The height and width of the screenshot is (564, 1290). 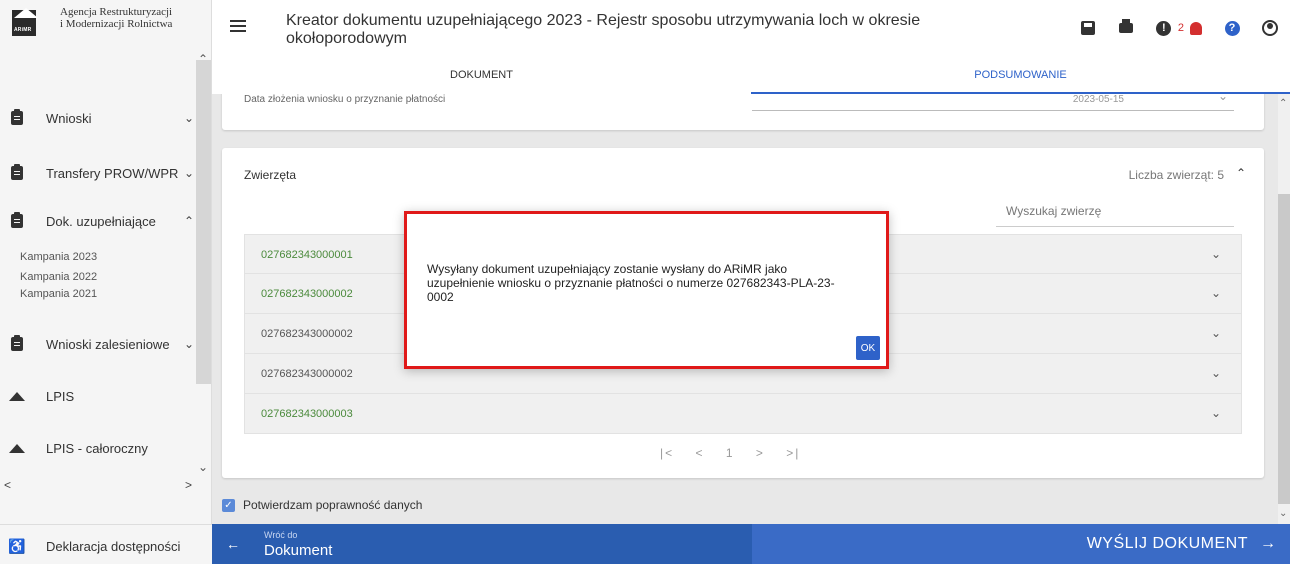 What do you see at coordinates (69, 118) in the screenshot?
I see `sidebar-item-label: Wnioski` at bounding box center [69, 118].